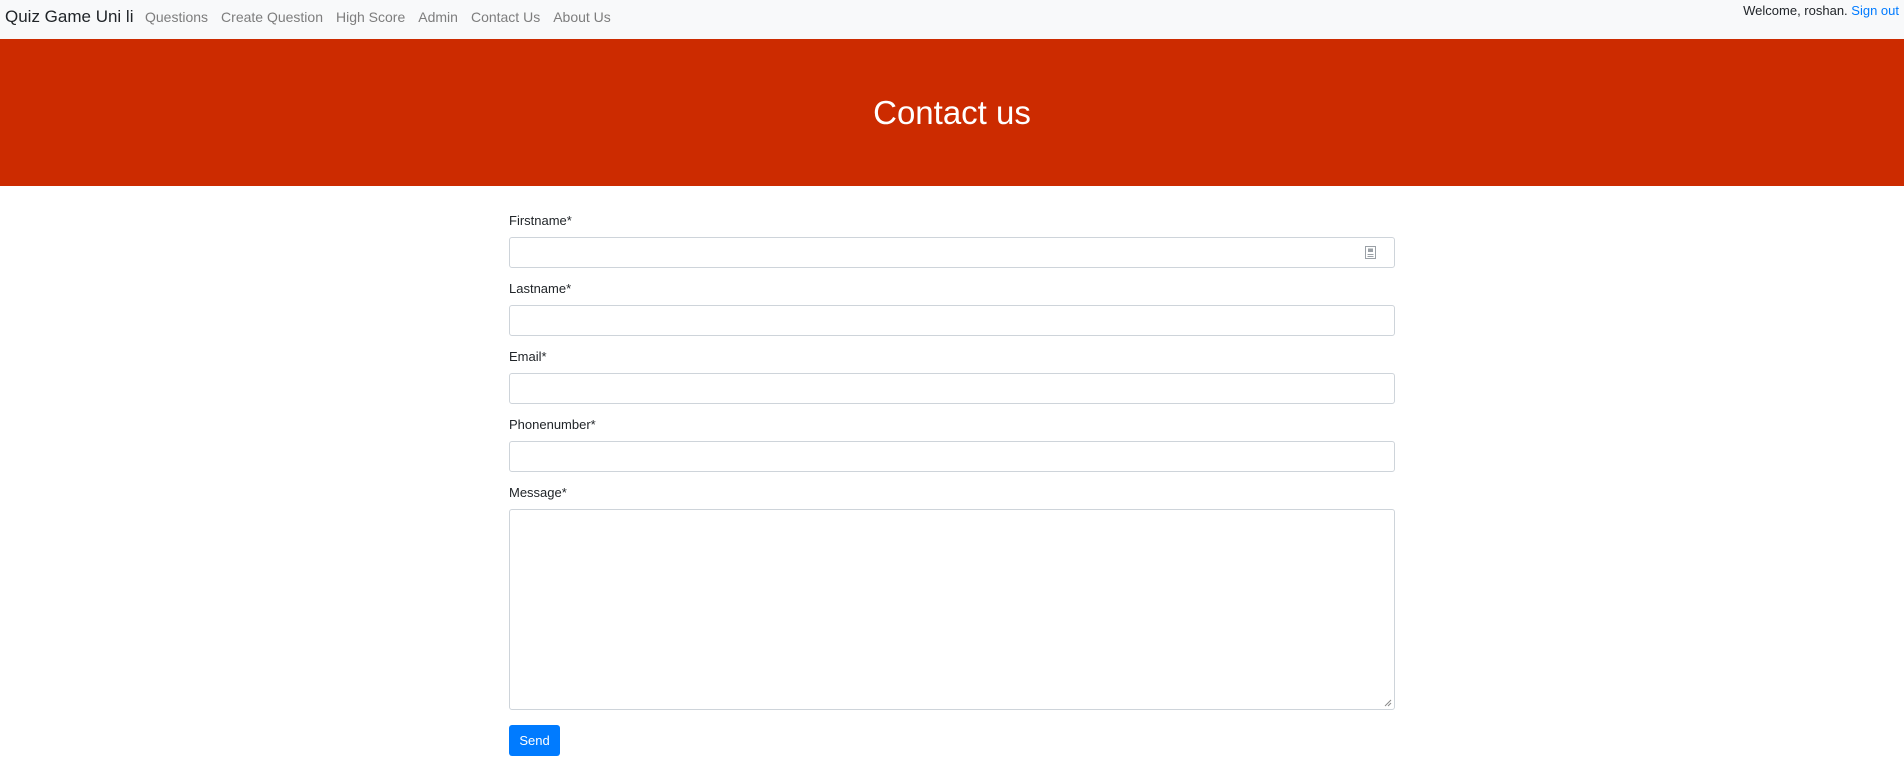  What do you see at coordinates (176, 17) in the screenshot?
I see `nav-link-questions: Questions` at bounding box center [176, 17].